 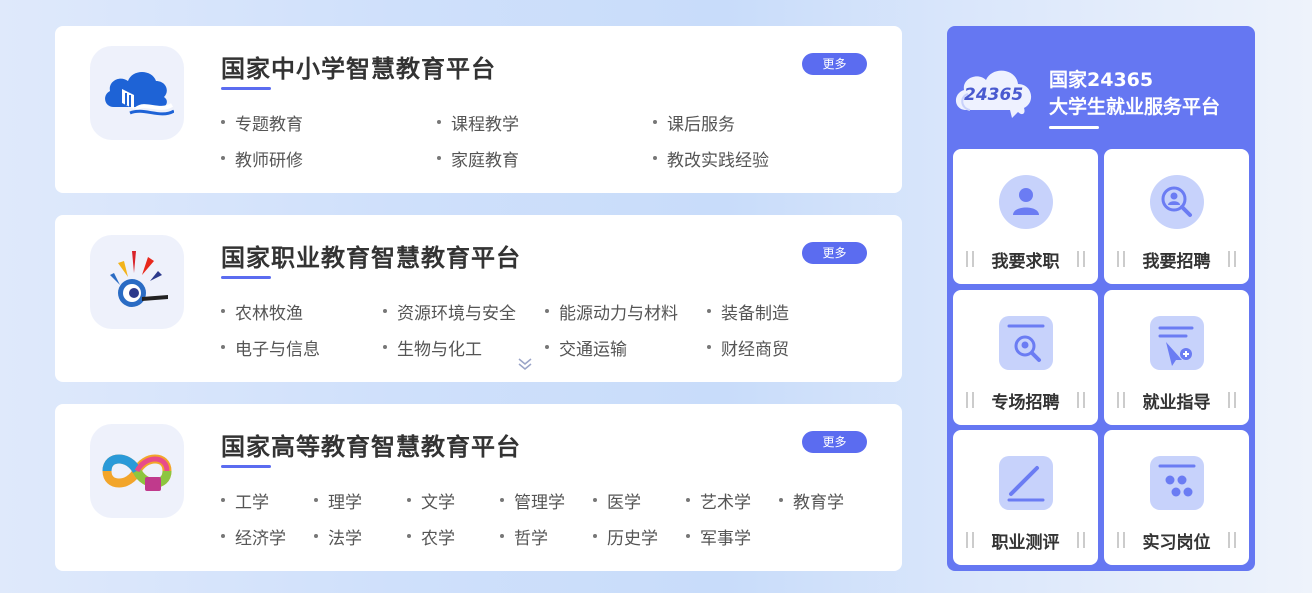 What do you see at coordinates (329, 158) in the screenshot?
I see `category-link: 教师研修` at bounding box center [329, 158].